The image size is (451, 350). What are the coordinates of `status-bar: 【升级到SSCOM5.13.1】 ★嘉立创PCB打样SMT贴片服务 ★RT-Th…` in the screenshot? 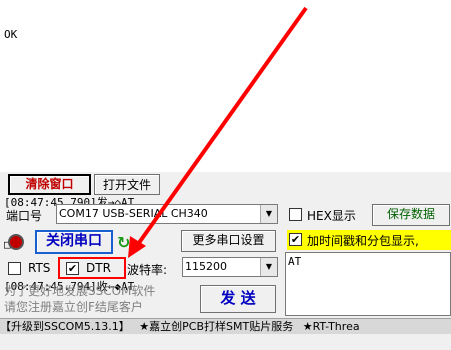 It's located at (225, 326).